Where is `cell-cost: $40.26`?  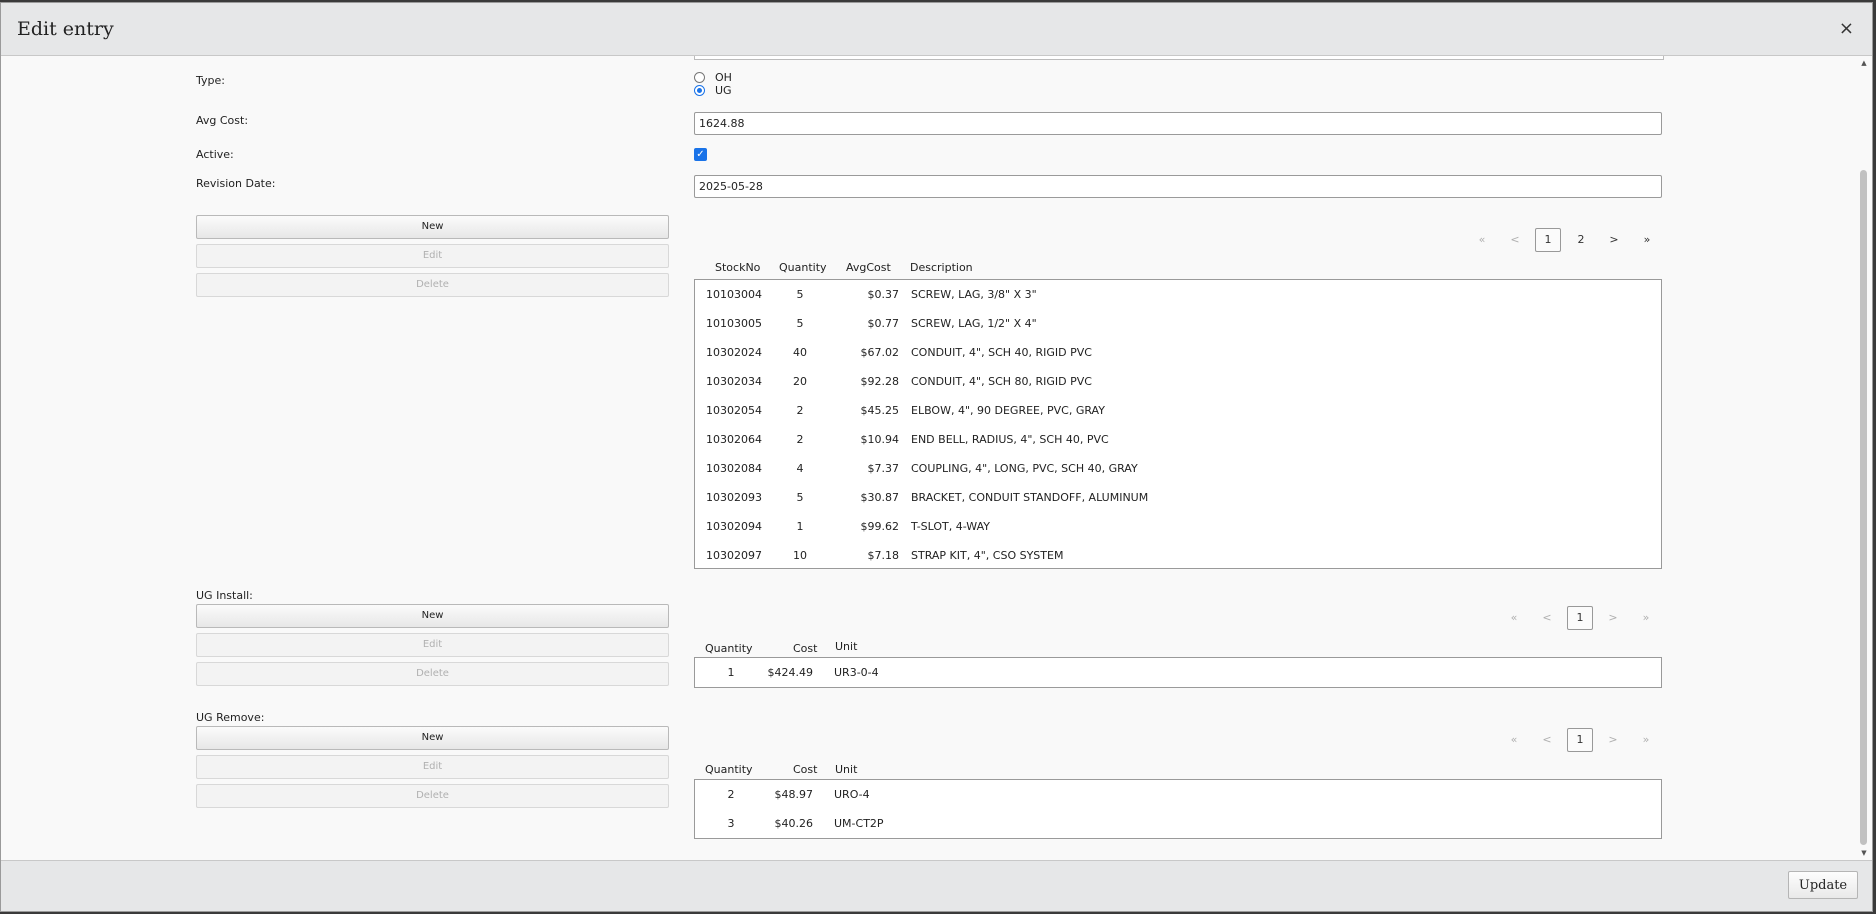 cell-cost: $40.26 is located at coordinates (794, 823).